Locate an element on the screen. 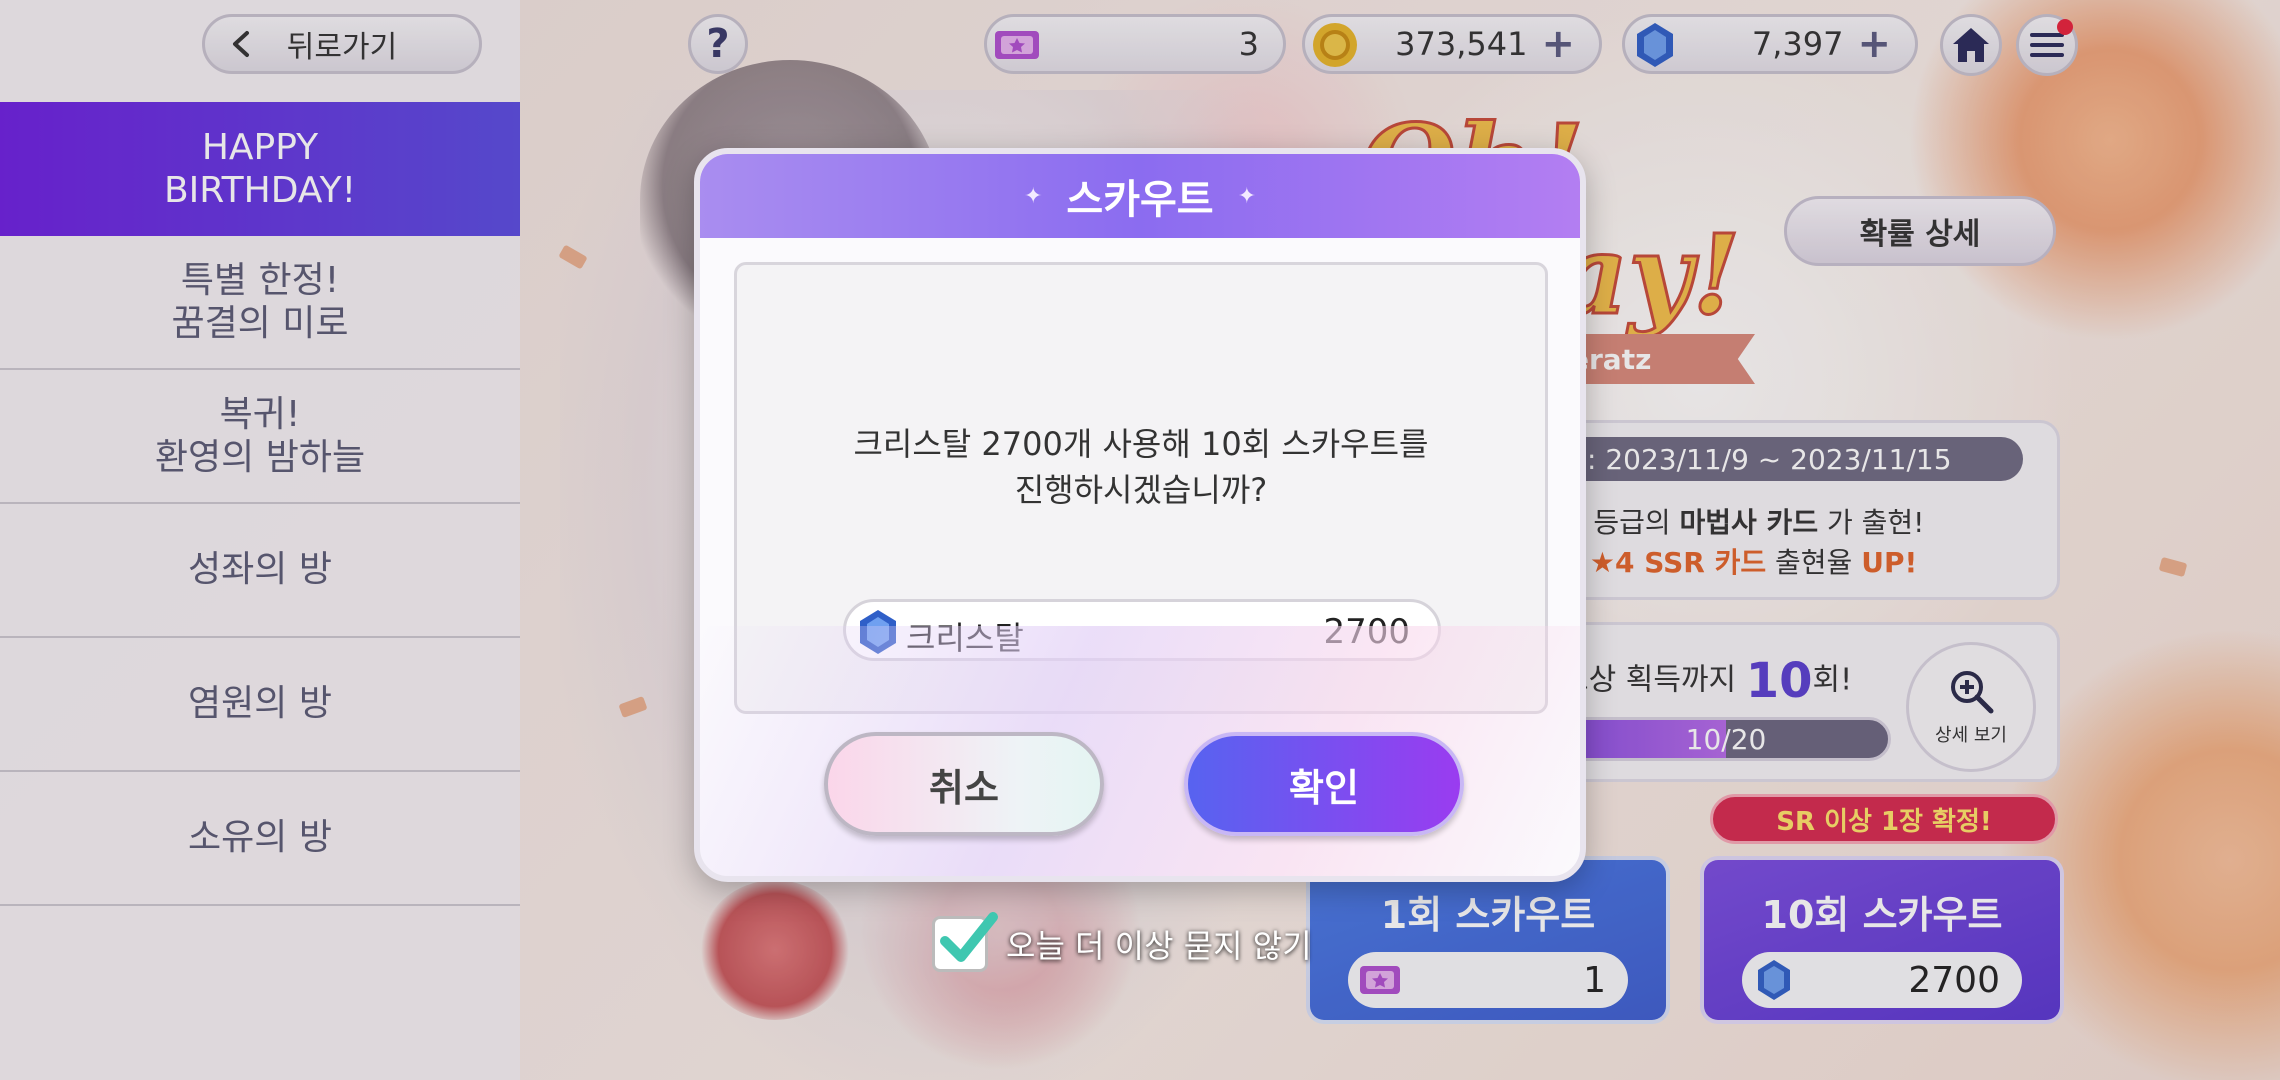 The image size is (2280, 1080). dialog-title: 스카우트 is located at coordinates (1140, 200).